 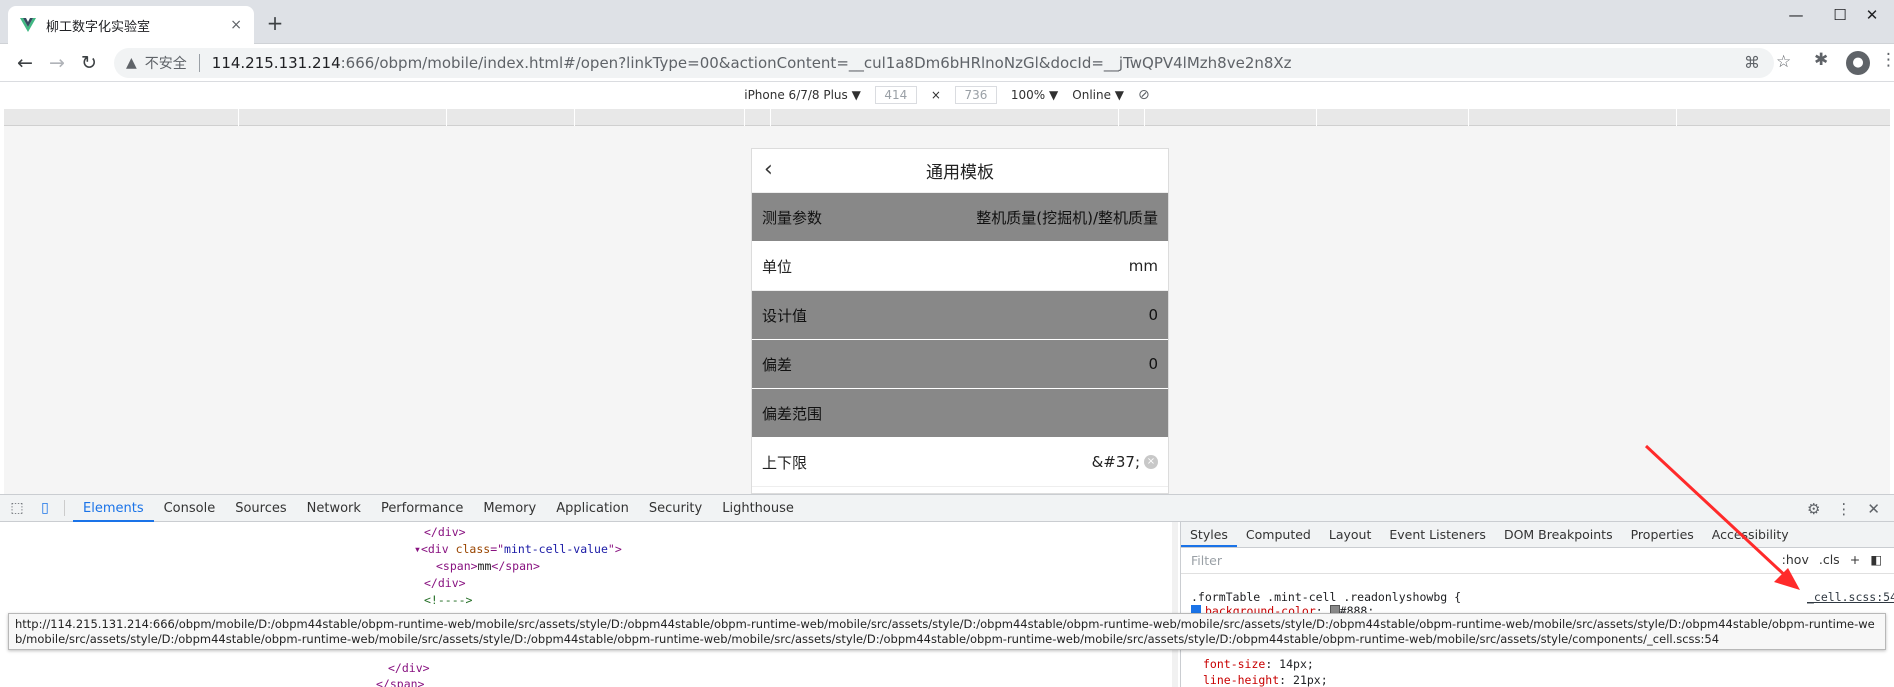 I want to click on reload-icon: ↻, so click(x=89, y=63).